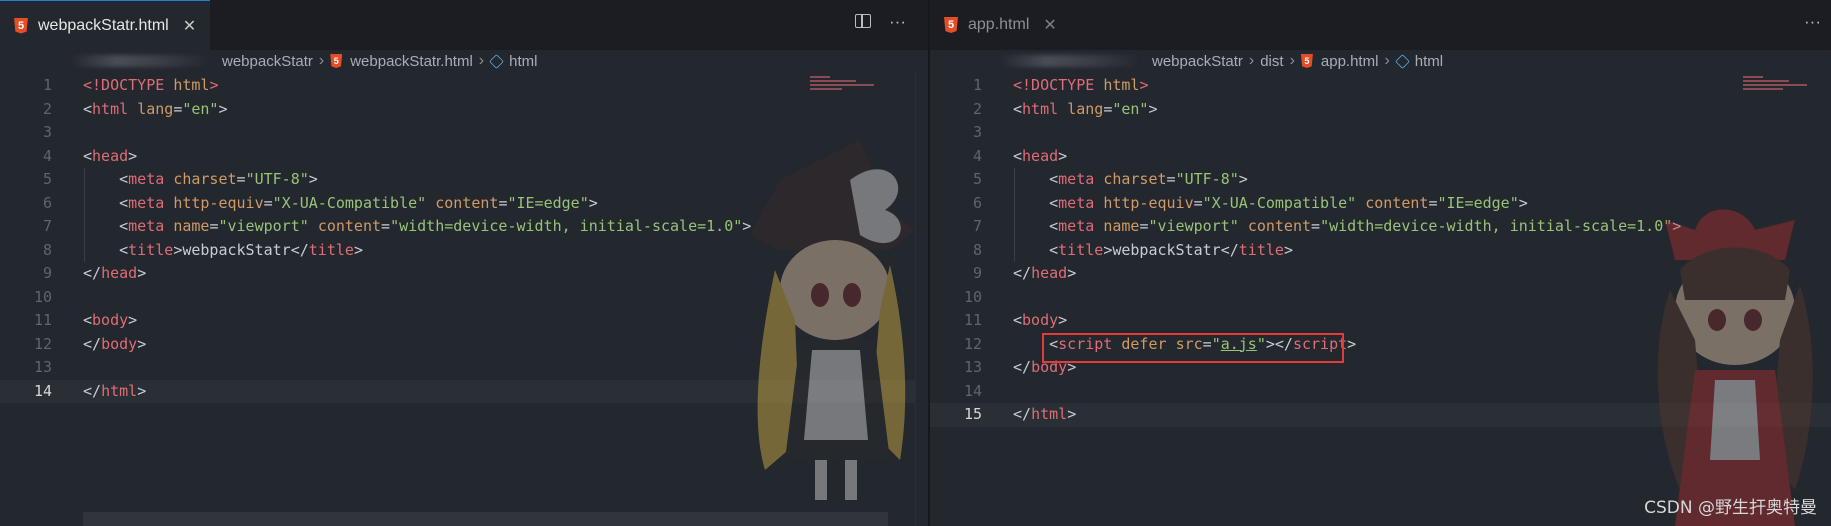 Image resolution: width=1831 pixels, height=526 pixels. I want to click on highlight-annotation-box, so click(1193, 348).